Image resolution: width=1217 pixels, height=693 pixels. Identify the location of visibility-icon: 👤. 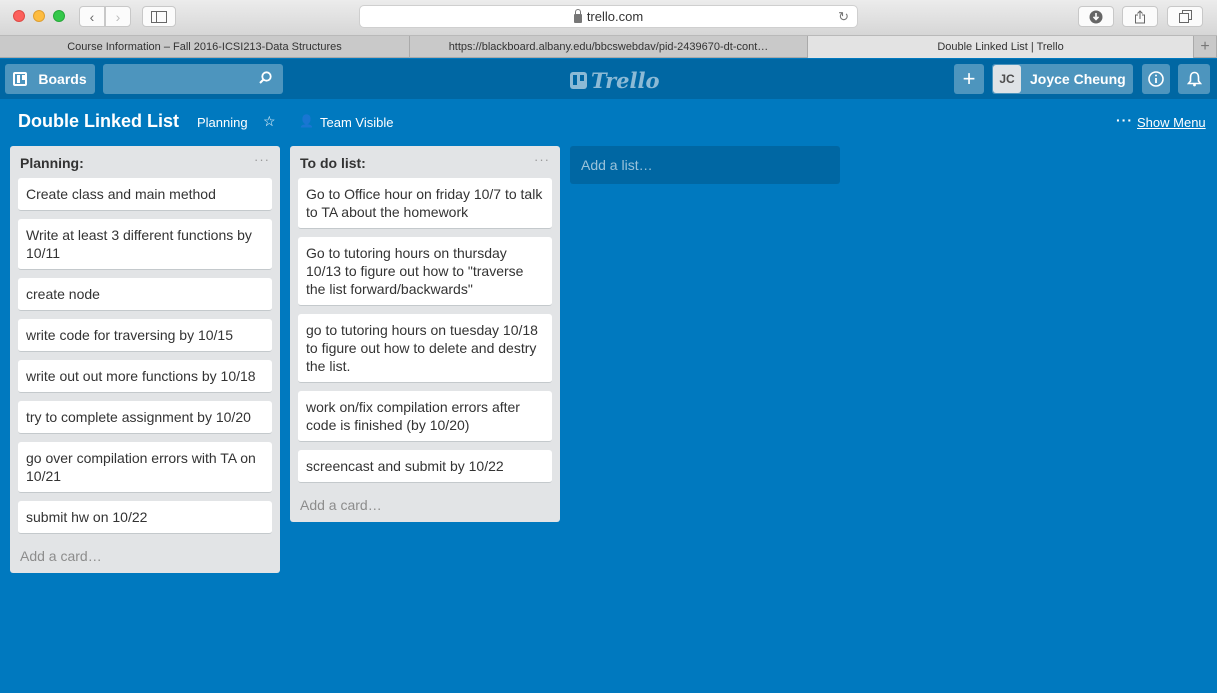
(306, 121).